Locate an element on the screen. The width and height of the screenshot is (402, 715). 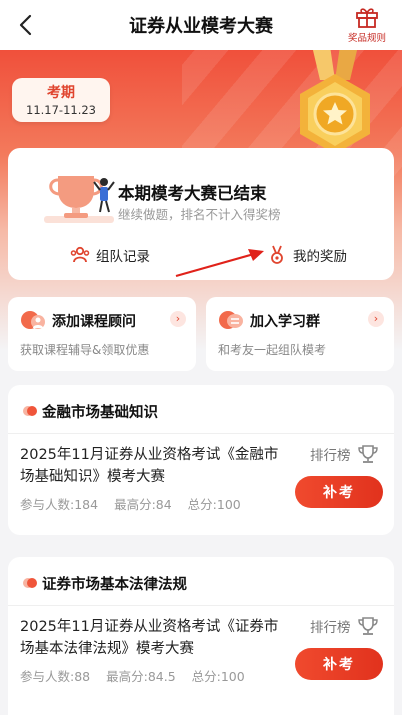
group-chat-icon is located at coordinates (231, 320).